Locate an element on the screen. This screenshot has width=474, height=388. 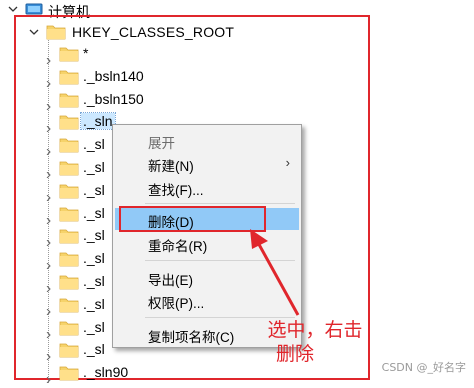
tree-row-label: ._bsln150 is located at coordinates (113, 99).